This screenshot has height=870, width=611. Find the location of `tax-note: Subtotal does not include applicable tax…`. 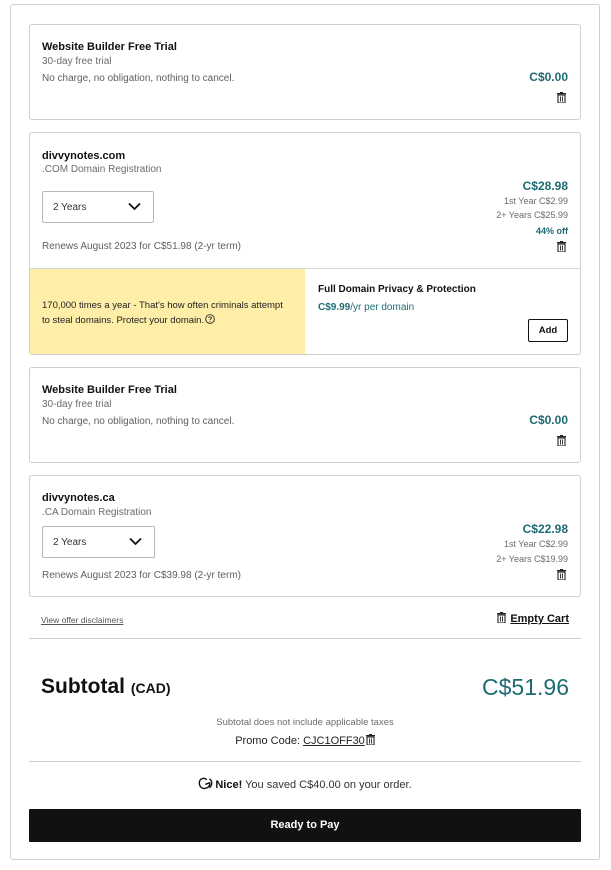

tax-note: Subtotal does not include applicable tax… is located at coordinates (305, 722).